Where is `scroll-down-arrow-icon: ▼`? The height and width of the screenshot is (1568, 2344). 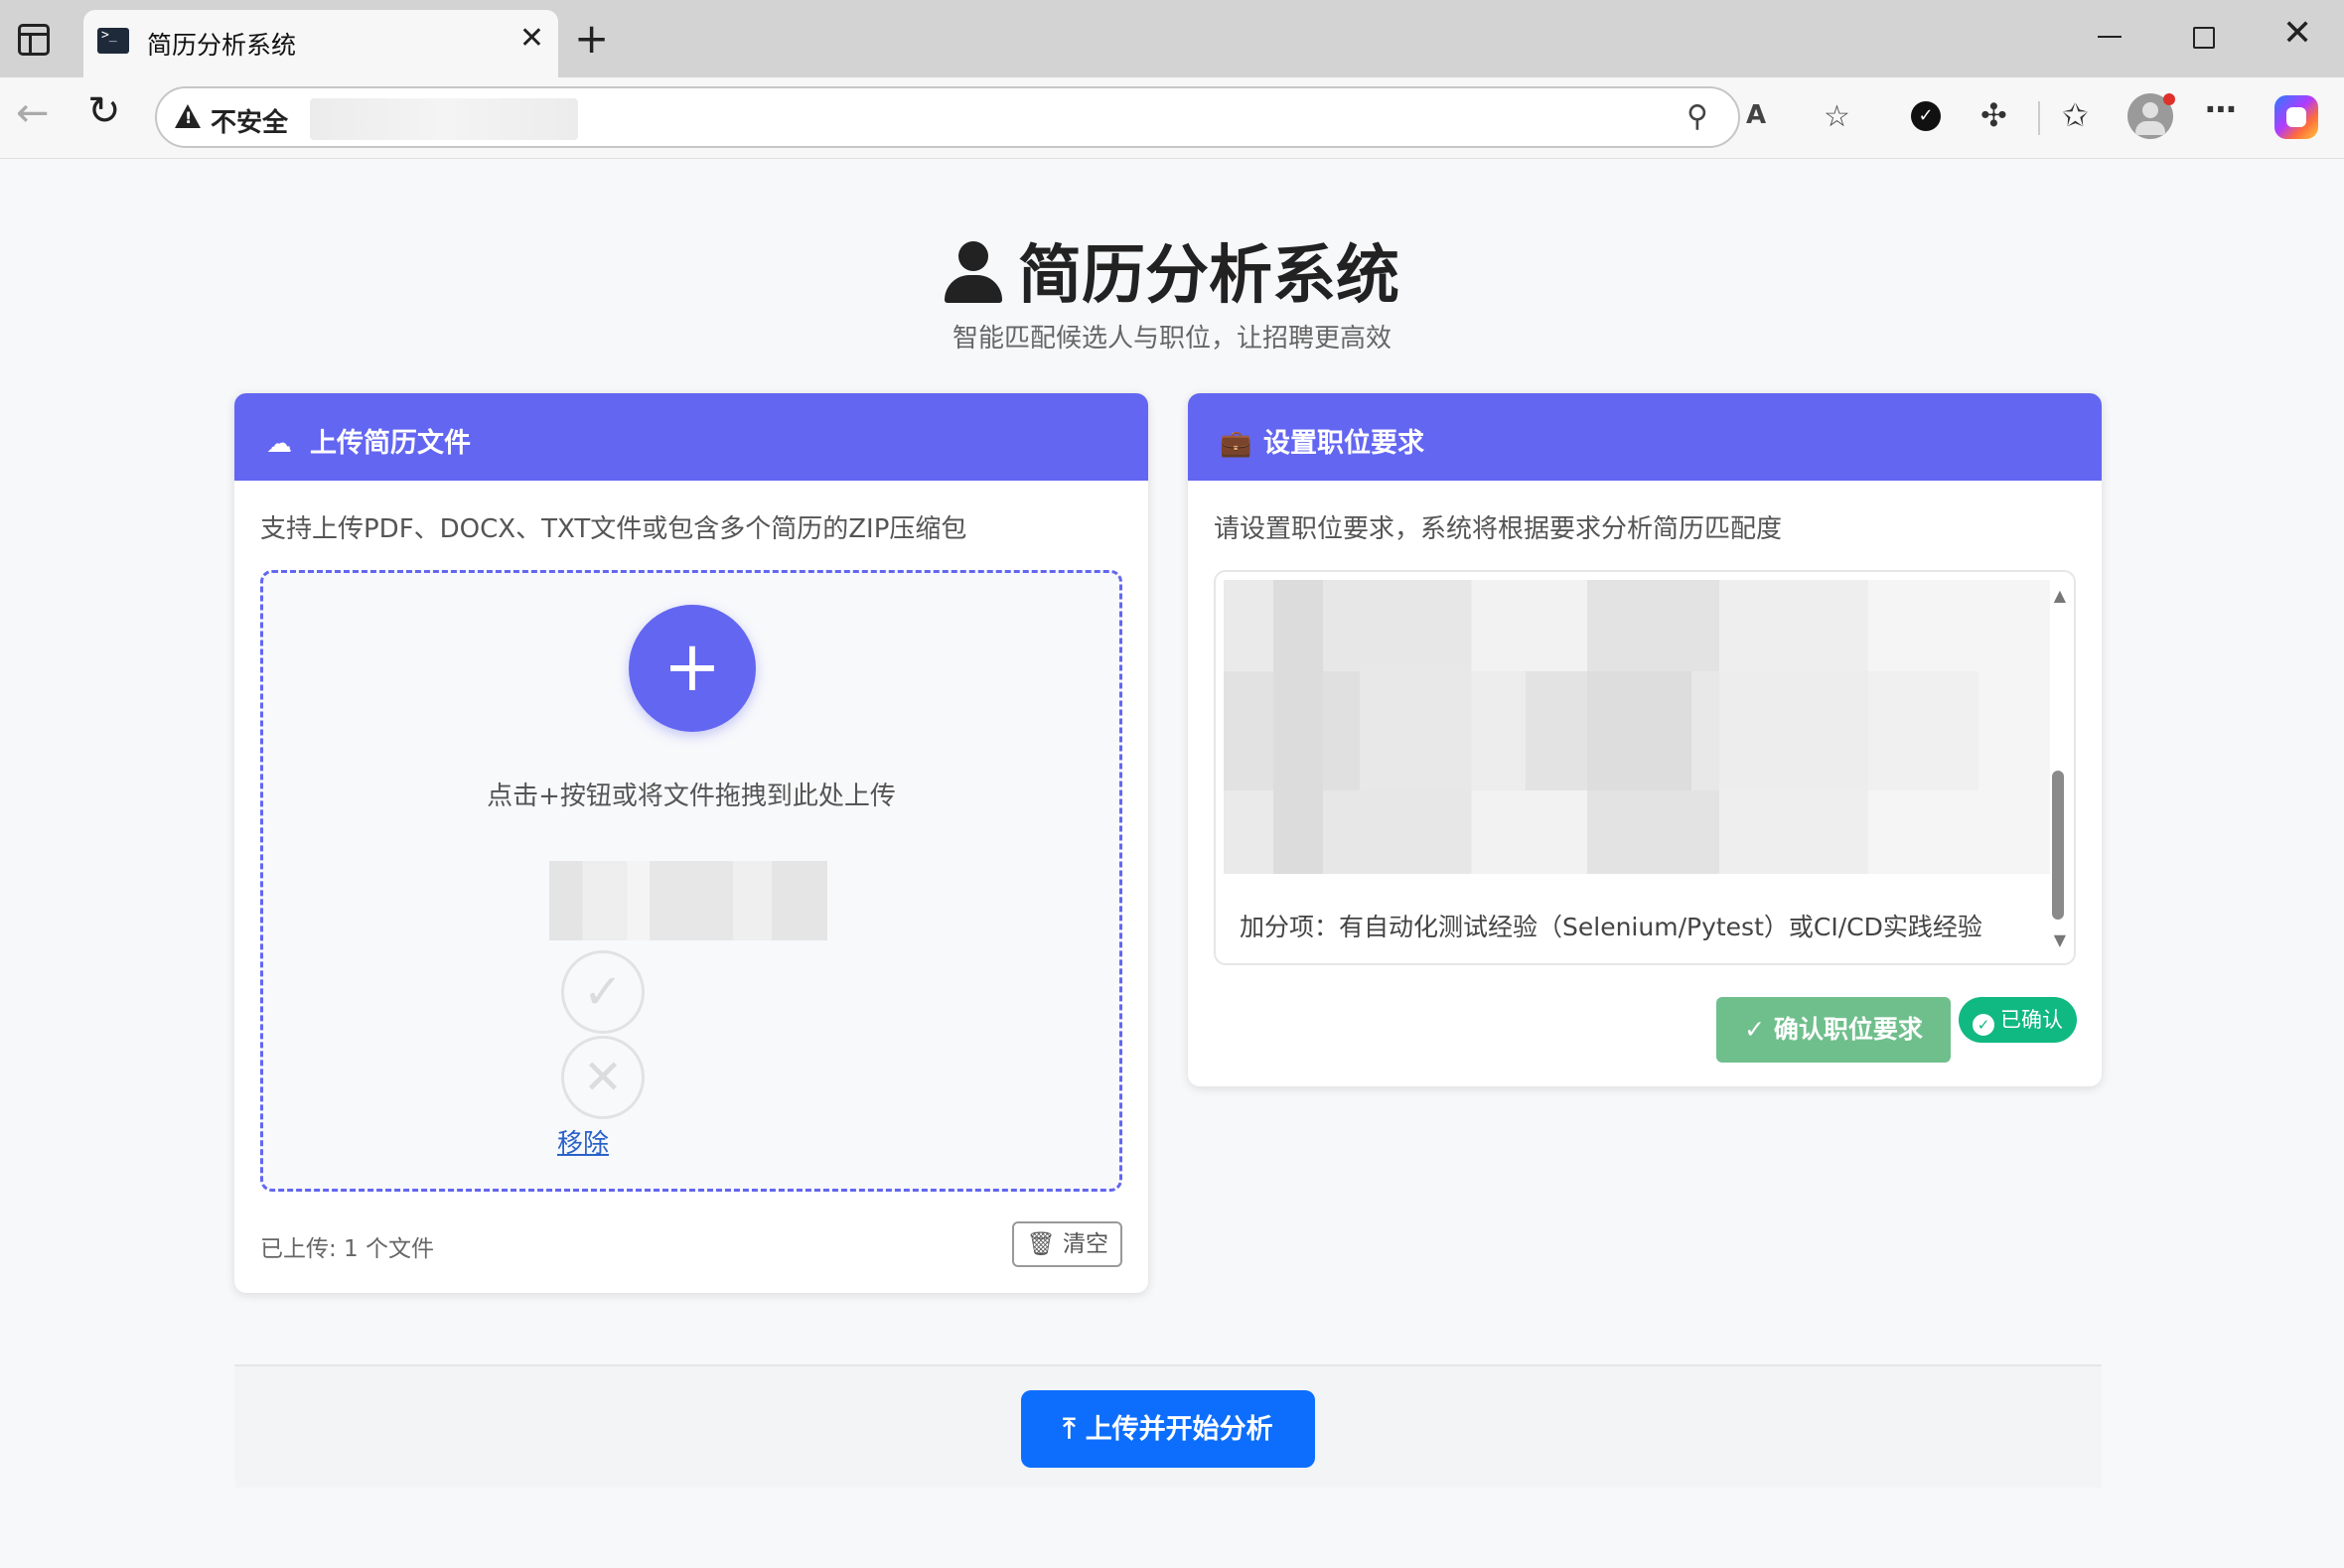
scroll-down-arrow-icon: ▼ is located at coordinates (2060, 939).